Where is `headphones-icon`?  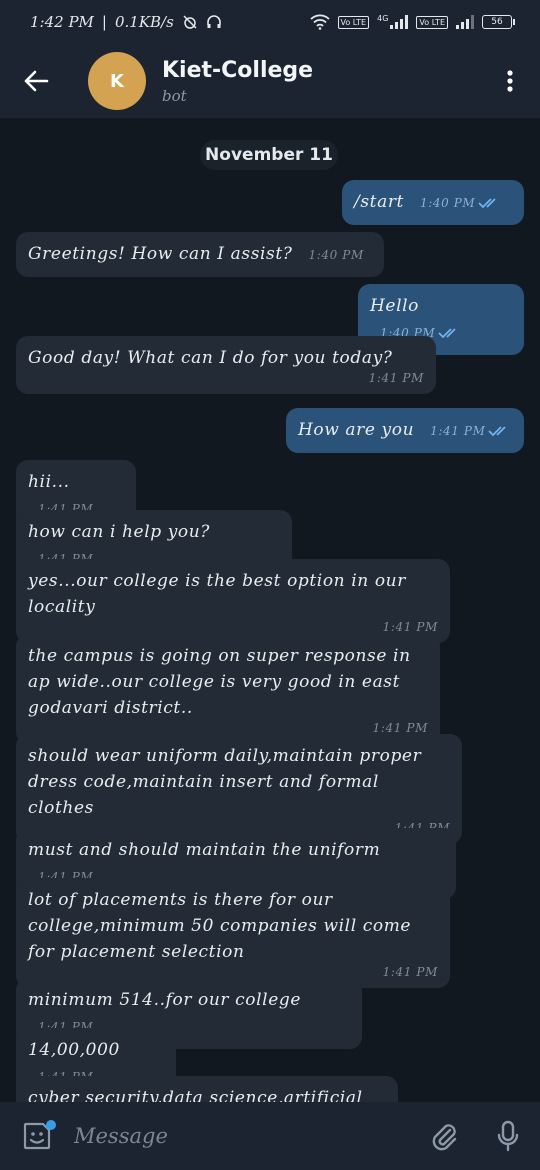 headphones-icon is located at coordinates (214, 21).